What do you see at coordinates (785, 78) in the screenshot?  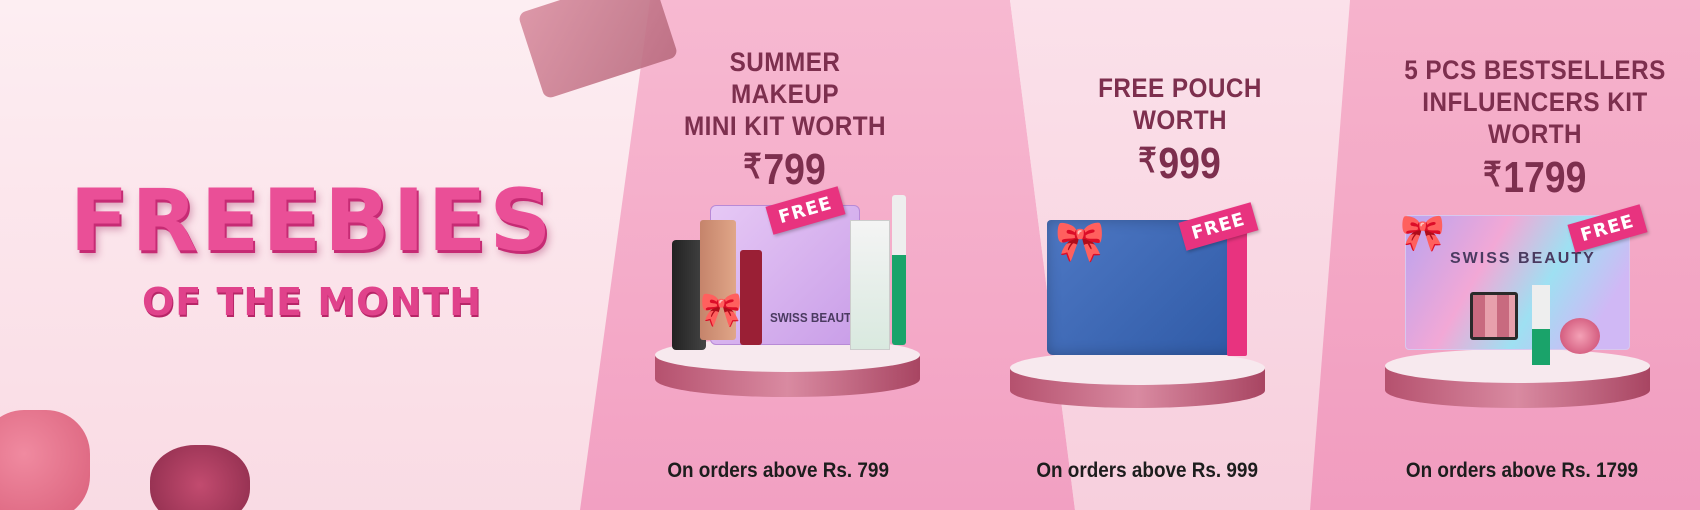 I see `offer-1-title-line1: SUMMER MAKEUP` at bounding box center [785, 78].